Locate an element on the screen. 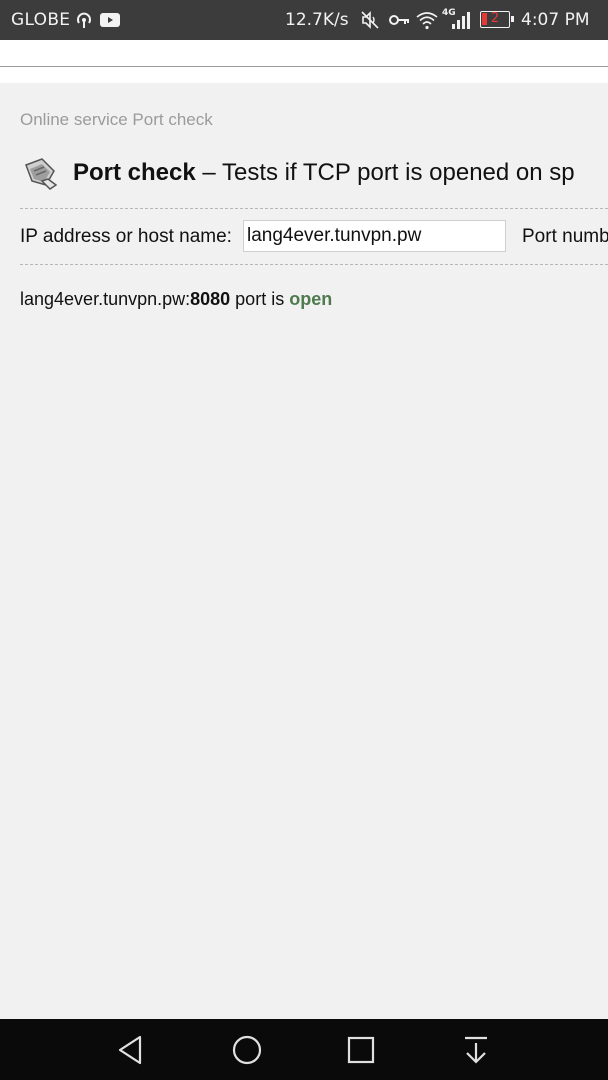 This screenshot has width=608, height=1080. breadcrumb: Online service Port check is located at coordinates (116, 120).